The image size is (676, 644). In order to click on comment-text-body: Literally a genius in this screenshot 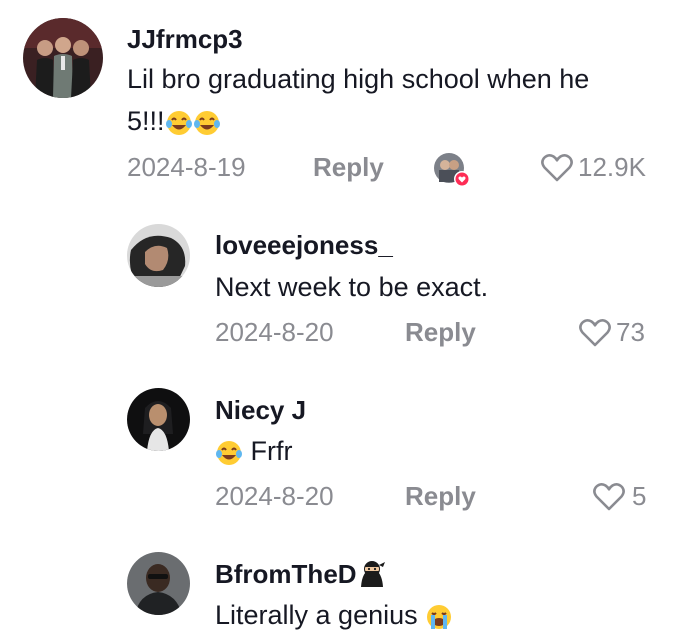, I will do `click(316, 615)`.